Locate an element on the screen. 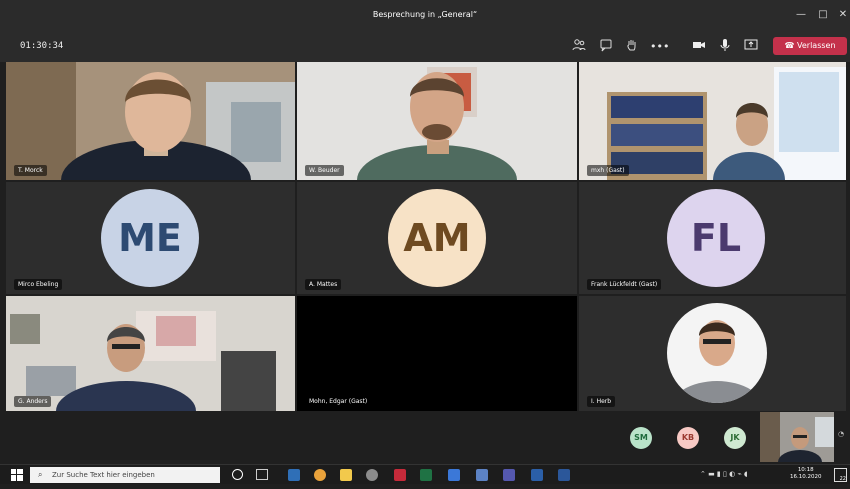 This screenshot has height=489, width=850. hand-icon is located at coordinates (631, 45).